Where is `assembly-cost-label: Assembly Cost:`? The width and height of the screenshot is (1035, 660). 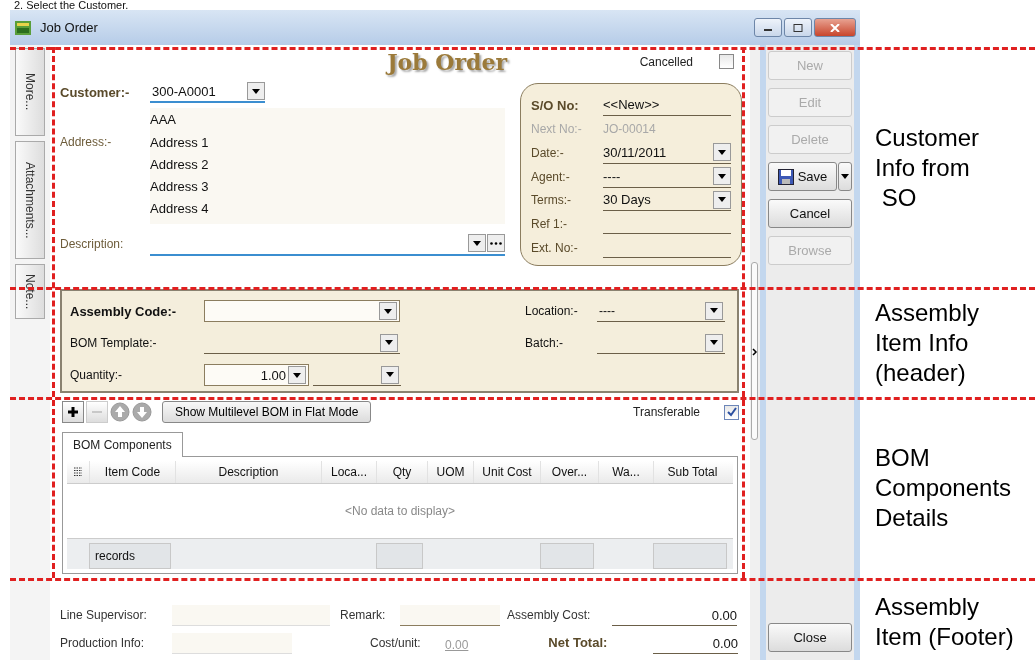
assembly-cost-label: Assembly Cost: is located at coordinates (549, 616).